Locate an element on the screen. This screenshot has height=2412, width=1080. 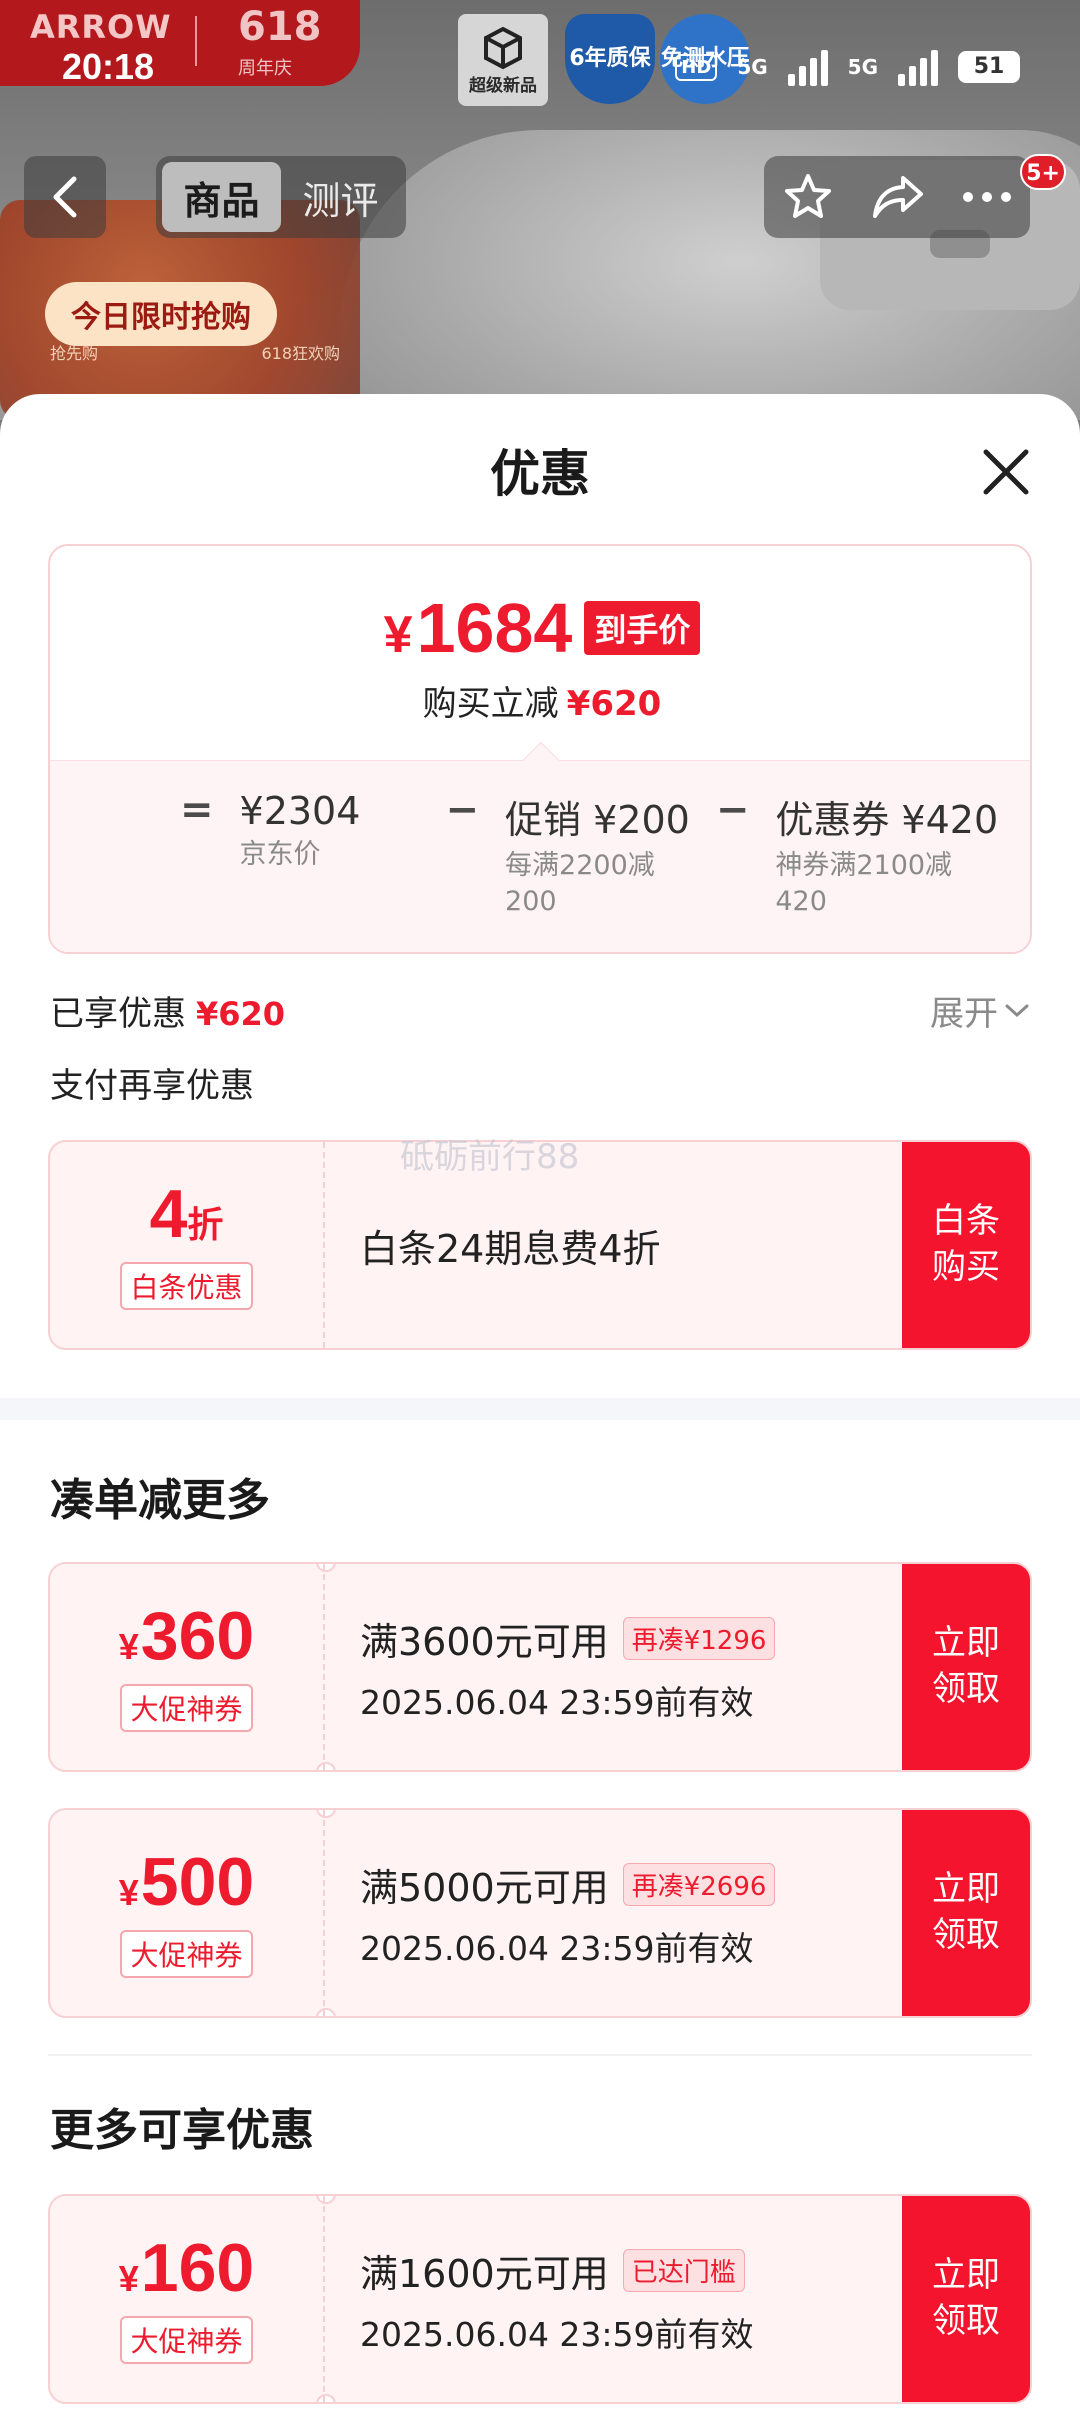
tab-review: 测评 is located at coordinates (340, 197).